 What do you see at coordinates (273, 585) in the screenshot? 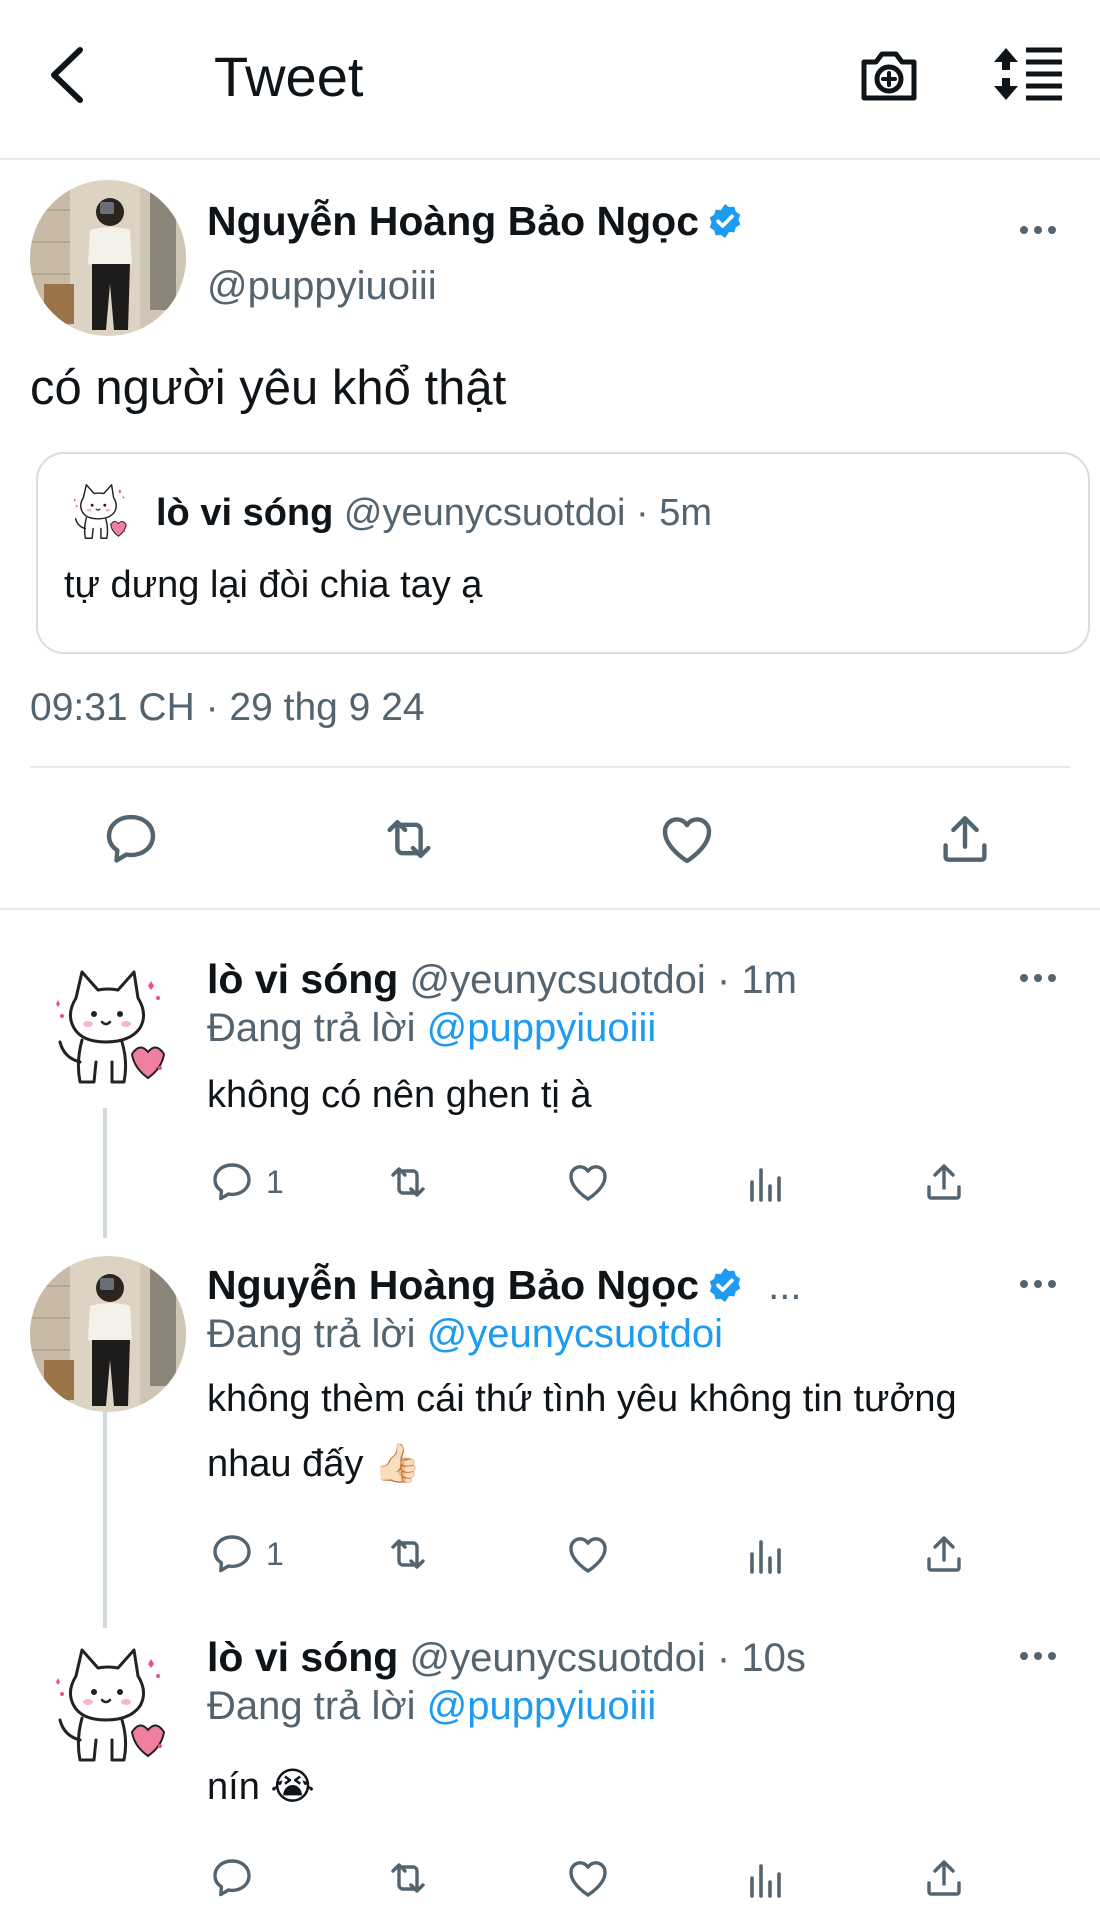
I see `quote-text: tự dưng lại đòi chia tay ạ` at bounding box center [273, 585].